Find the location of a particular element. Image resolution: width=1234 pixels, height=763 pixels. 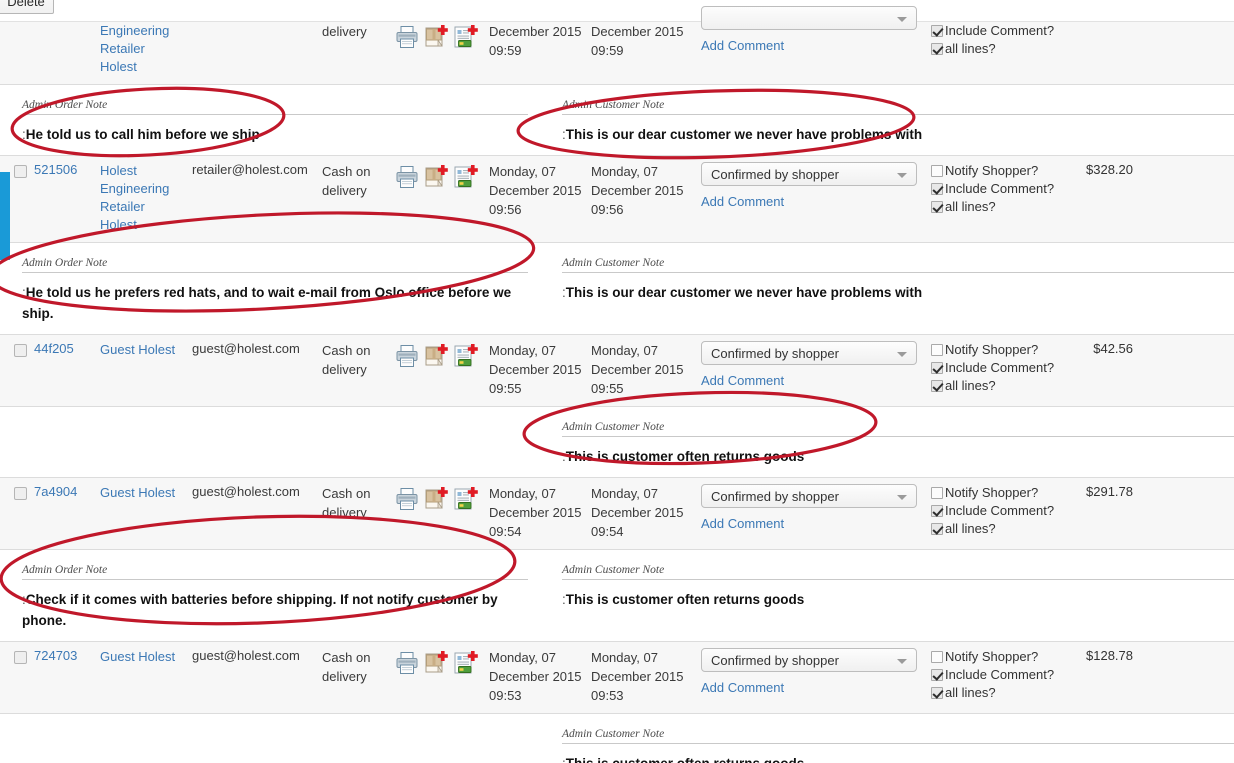

order-id-link: 7a4904 is located at coordinates (55, 491).